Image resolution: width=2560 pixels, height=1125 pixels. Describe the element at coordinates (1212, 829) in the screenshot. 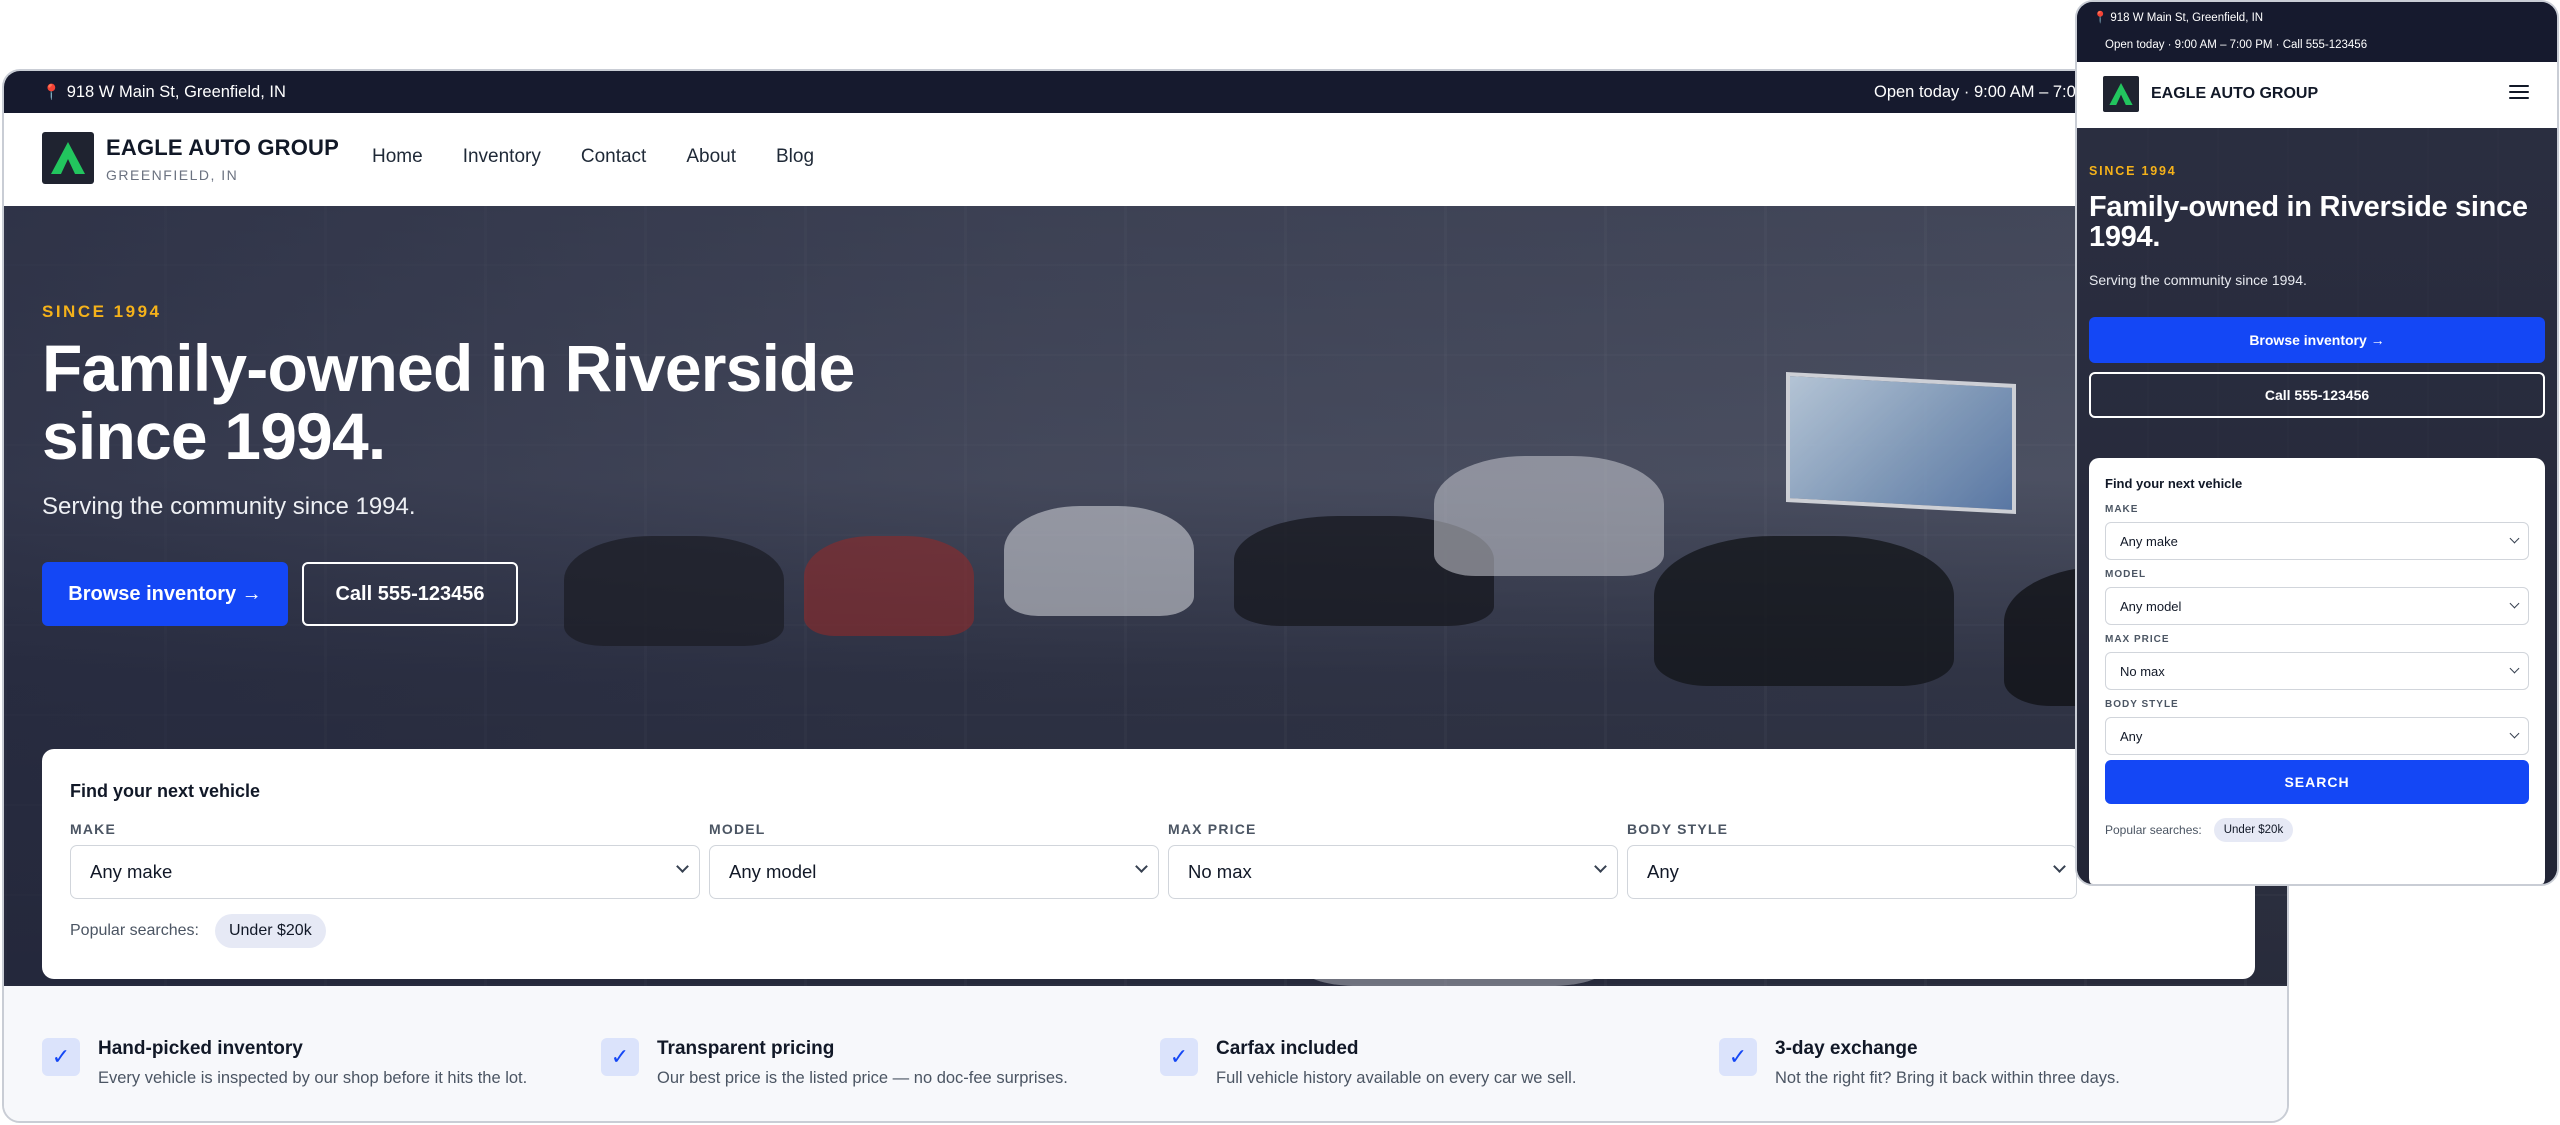

I see `max-price-label: MAX PRICE` at that location.